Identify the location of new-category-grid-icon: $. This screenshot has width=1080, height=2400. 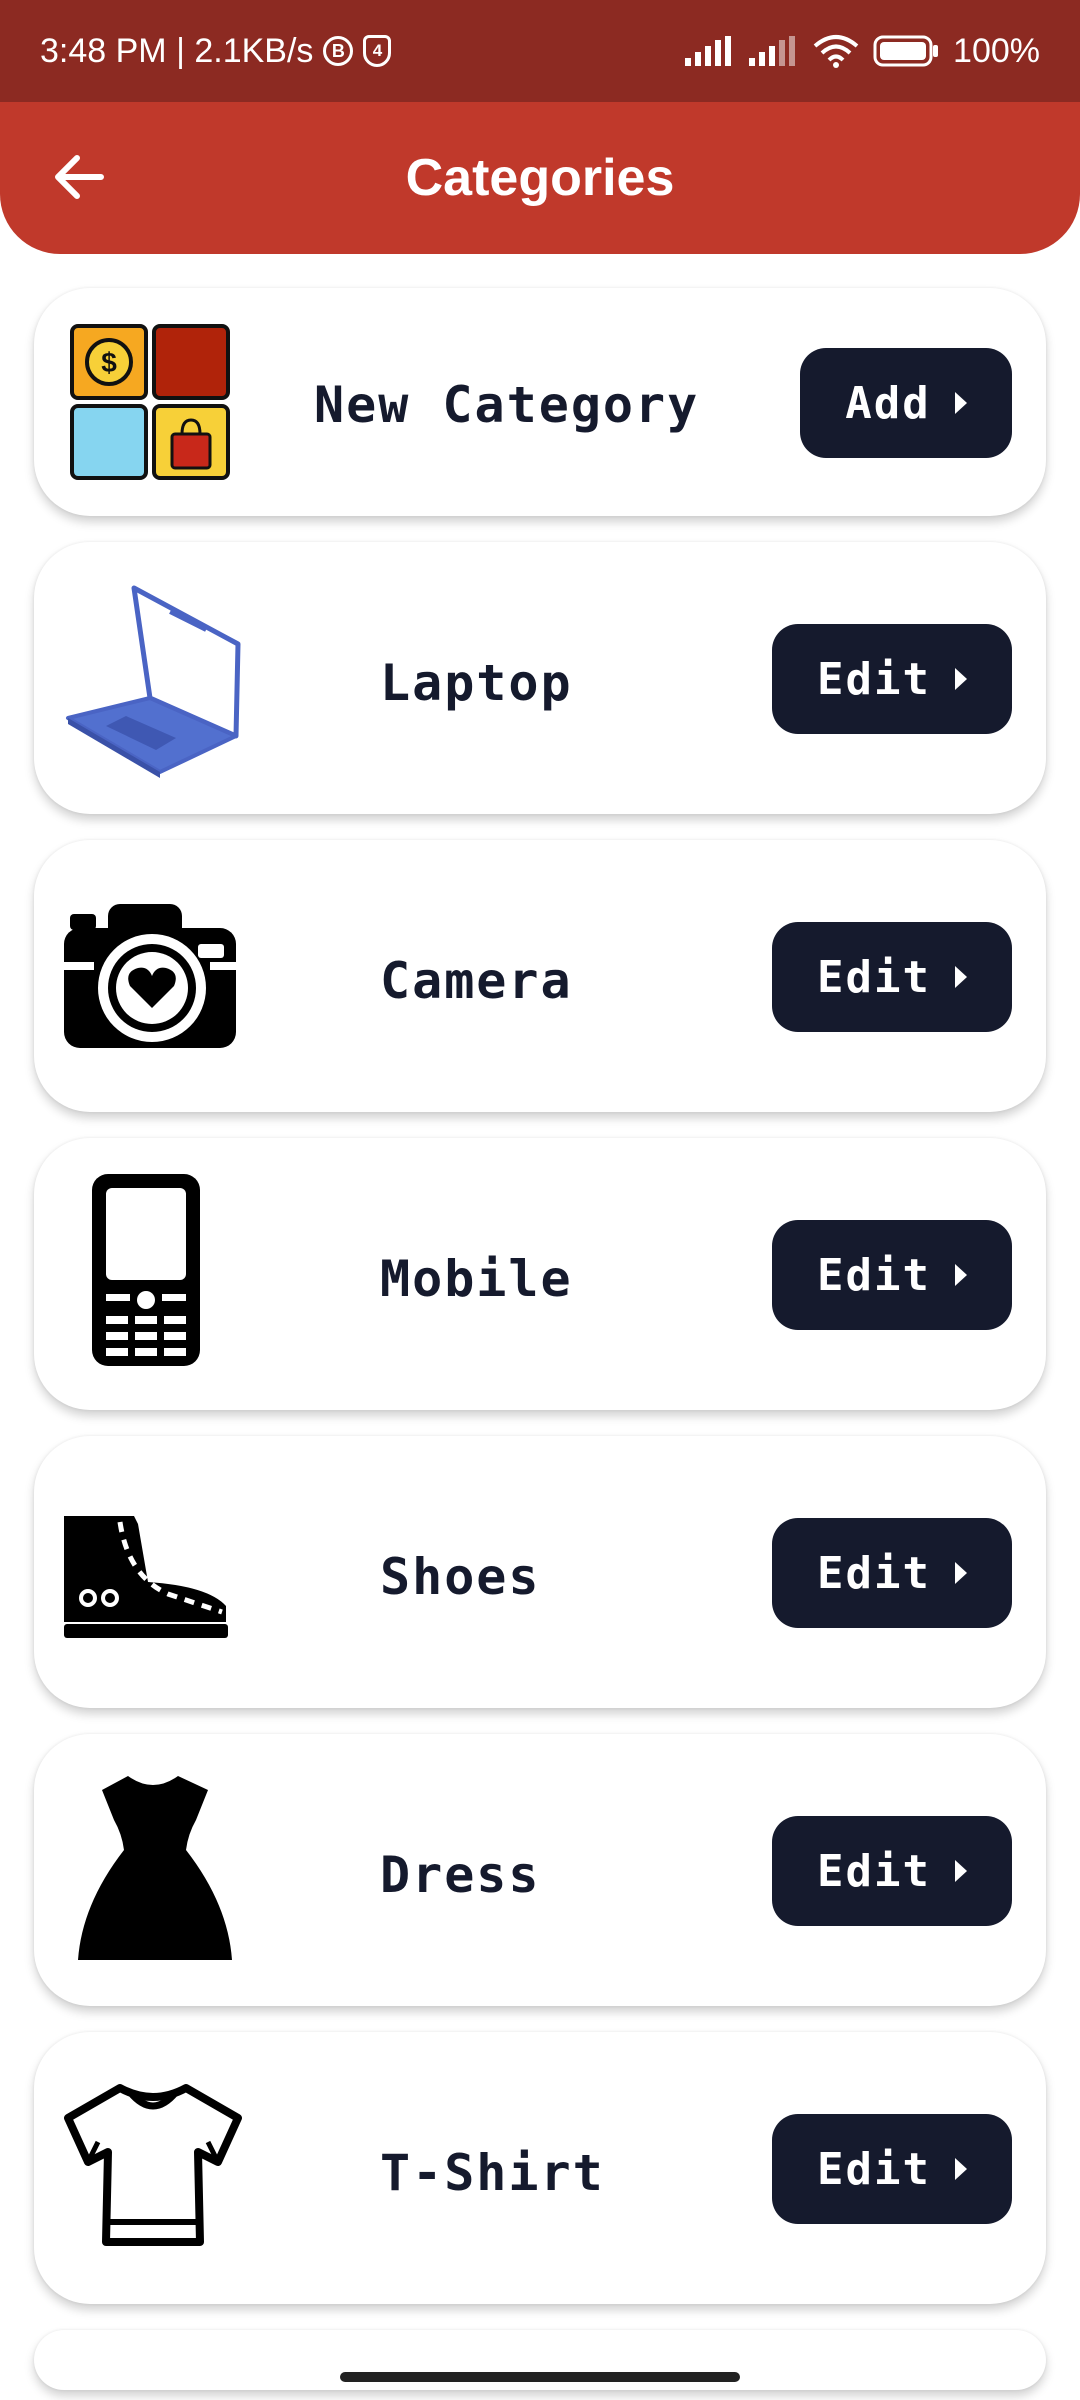
(150, 402).